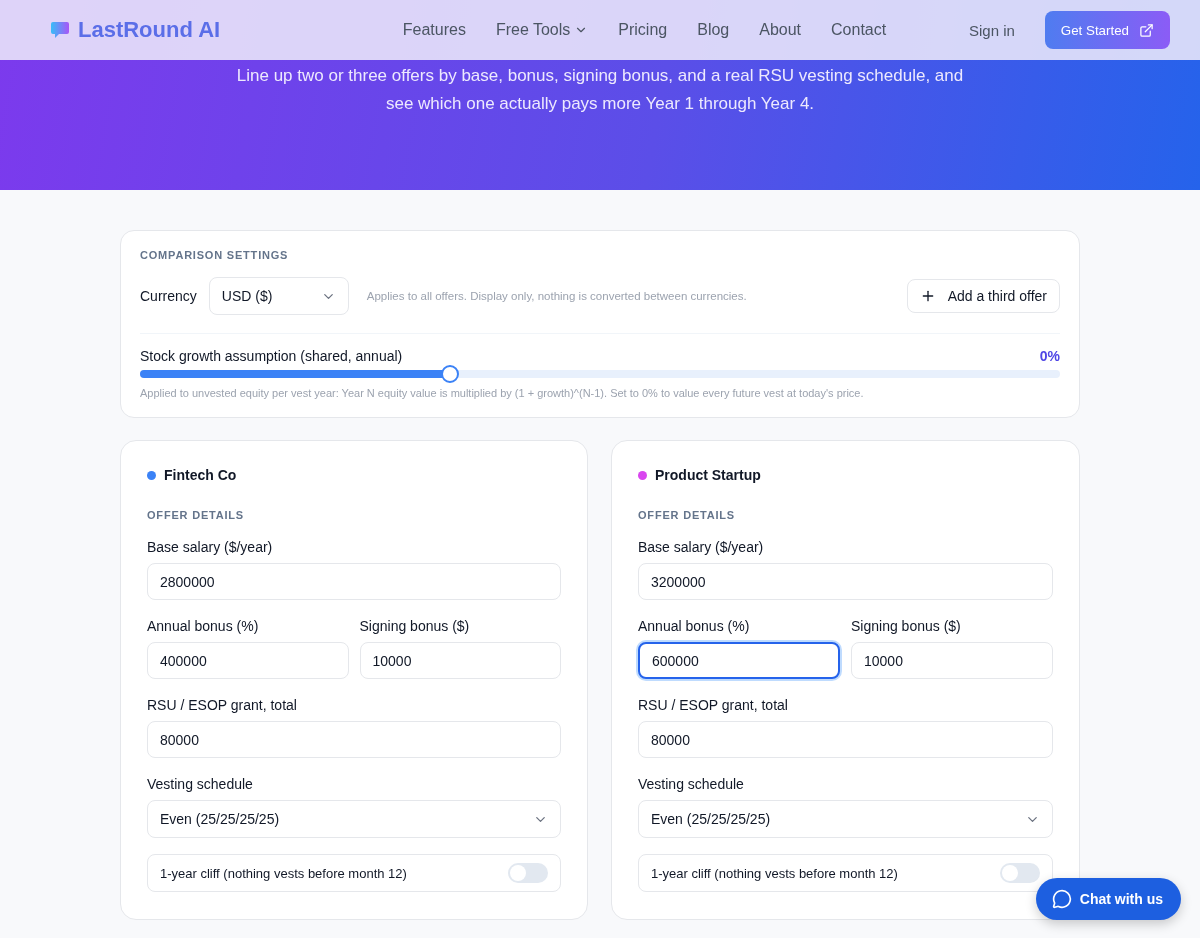 Image resolution: width=1200 pixels, height=938 pixels. What do you see at coordinates (168, 296) in the screenshot?
I see `currency-label: Currency` at bounding box center [168, 296].